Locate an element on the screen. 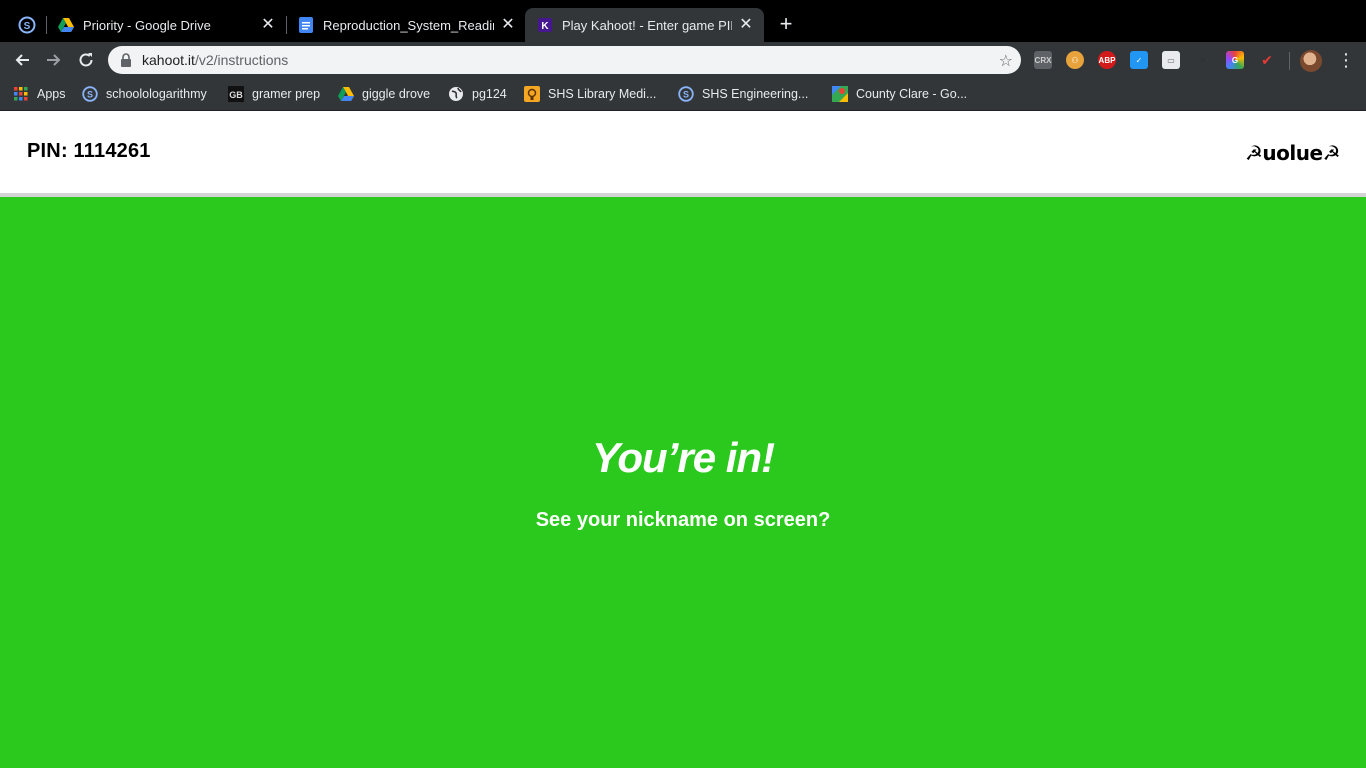  bookmark-pg124: pg124 is located at coordinates (477, 94).